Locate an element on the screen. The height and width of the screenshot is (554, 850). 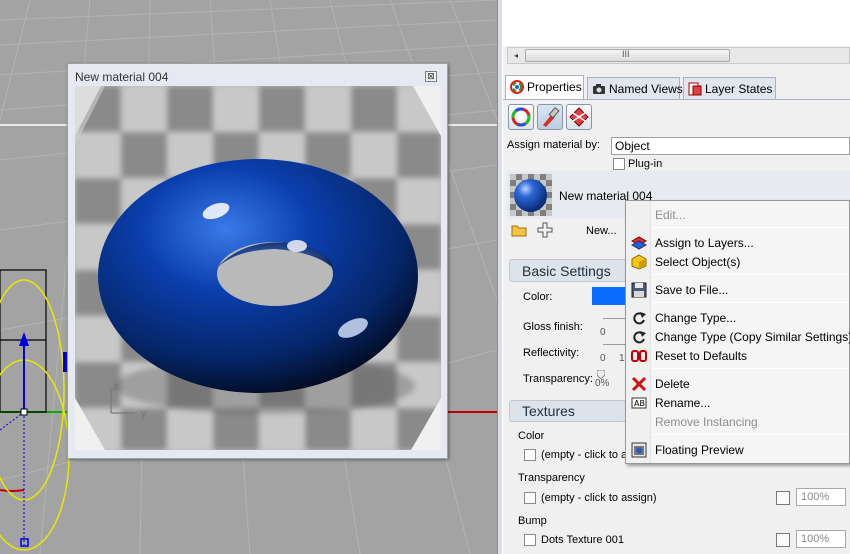
reflectivity-label: Reflectivity: is located at coordinates (551, 353).